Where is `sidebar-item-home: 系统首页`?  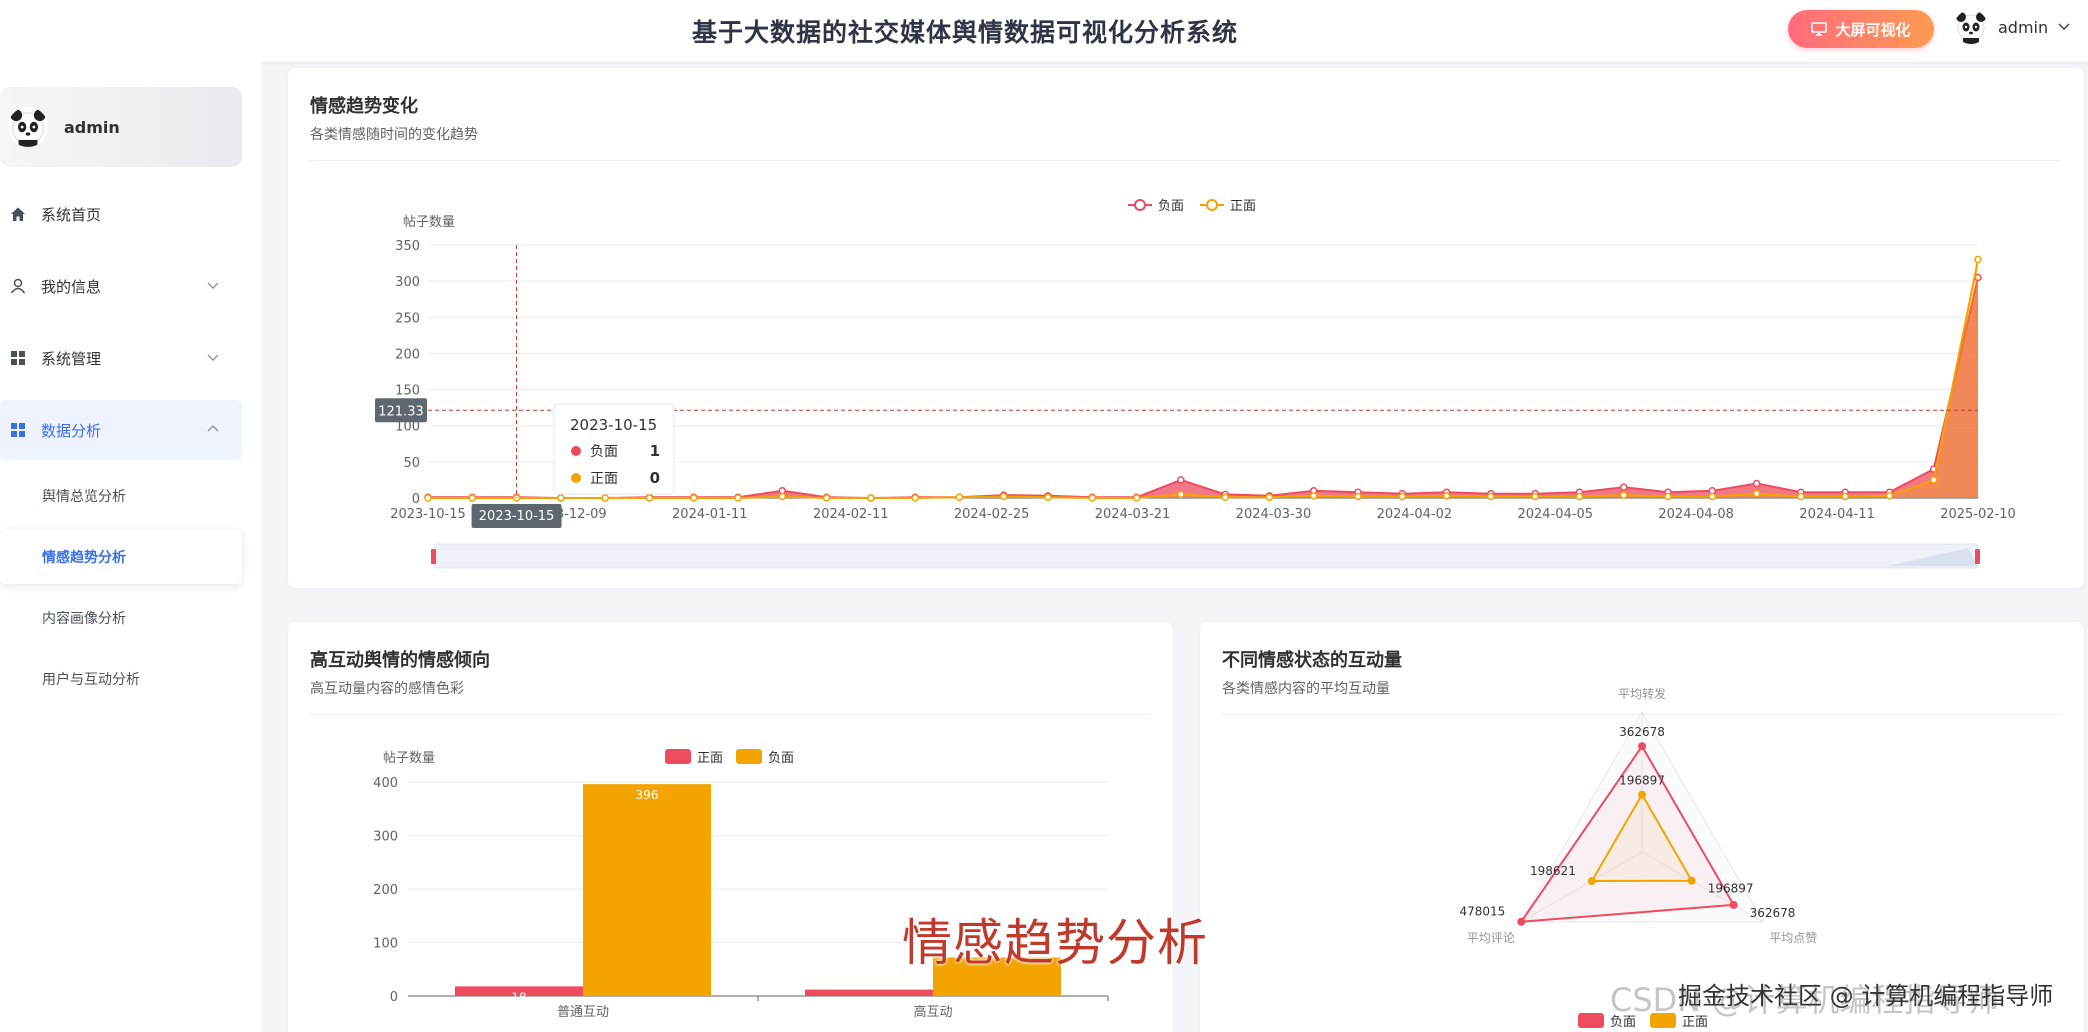
sidebar-item-home: 系统首页 is located at coordinates (121, 214).